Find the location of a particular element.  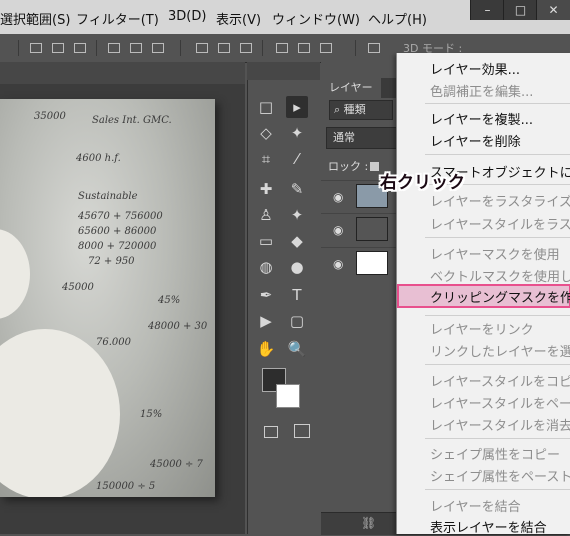

screen-mode-icon is located at coordinates (302, 431).